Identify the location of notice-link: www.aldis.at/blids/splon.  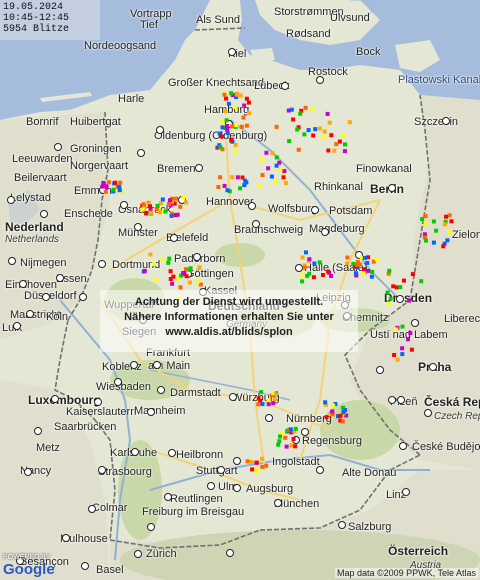
(229, 332).